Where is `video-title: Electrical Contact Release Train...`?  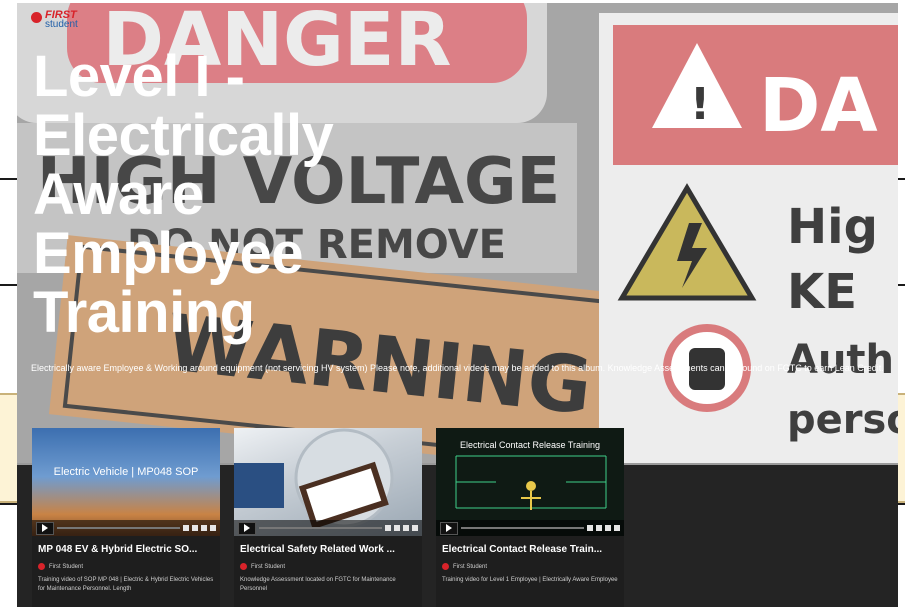
video-title: Electrical Contact Release Train... is located at coordinates (530, 549).